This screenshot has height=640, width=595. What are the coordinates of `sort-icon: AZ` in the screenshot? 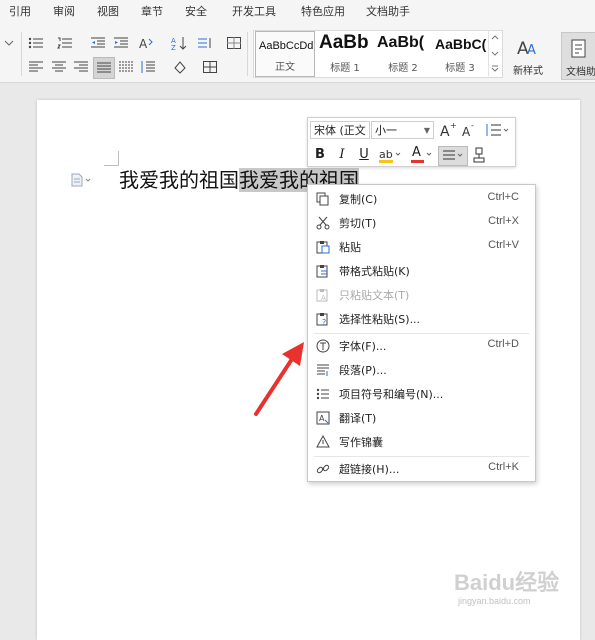 It's located at (179, 43).